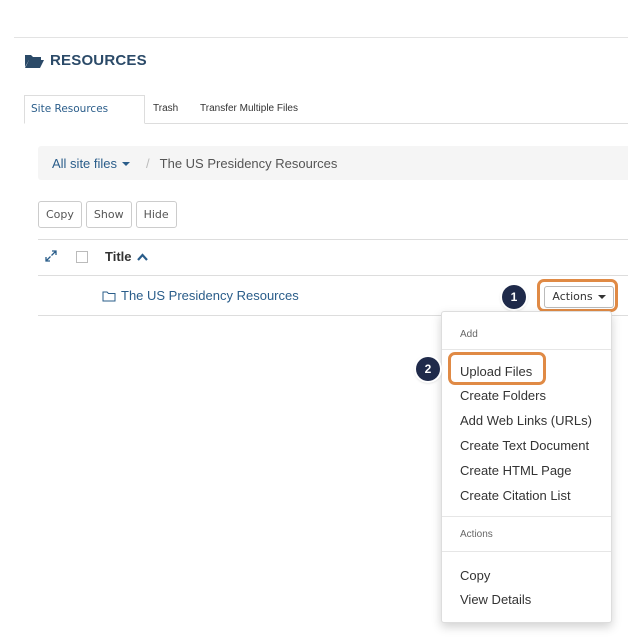 The image size is (628, 644). I want to click on menu-header-actions: Actions, so click(476, 534).